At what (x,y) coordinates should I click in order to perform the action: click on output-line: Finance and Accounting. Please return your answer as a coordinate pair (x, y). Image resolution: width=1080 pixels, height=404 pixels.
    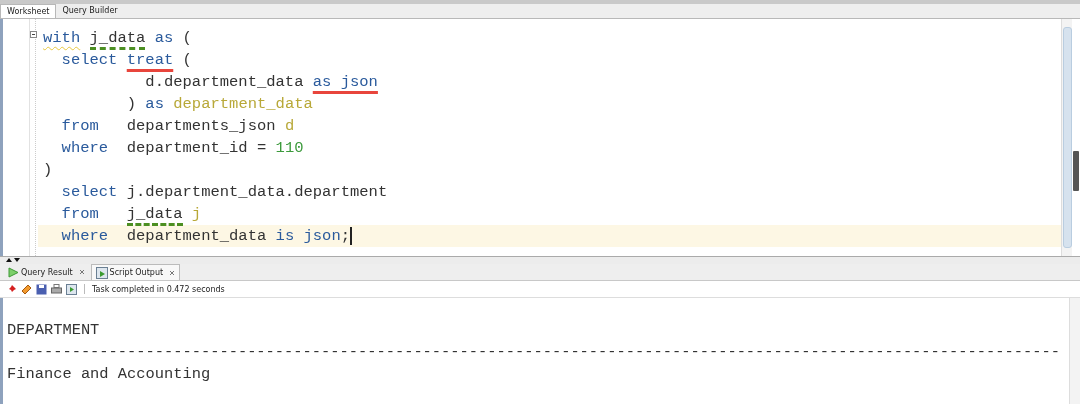
    Looking at the image, I should click on (109, 374).